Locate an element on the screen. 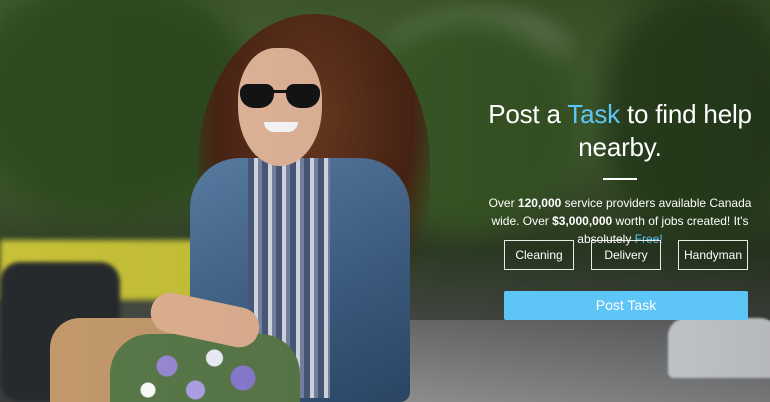 This screenshot has width=770, height=402. category-cleaning-button: Cleaning is located at coordinates (539, 255).